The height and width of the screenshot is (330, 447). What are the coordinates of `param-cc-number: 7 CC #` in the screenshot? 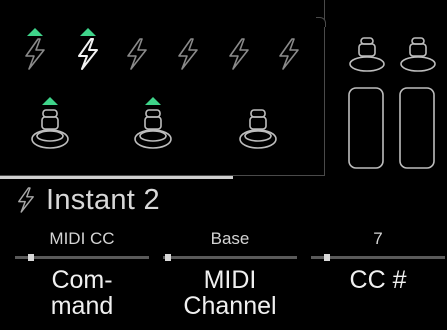 It's located at (378, 260).